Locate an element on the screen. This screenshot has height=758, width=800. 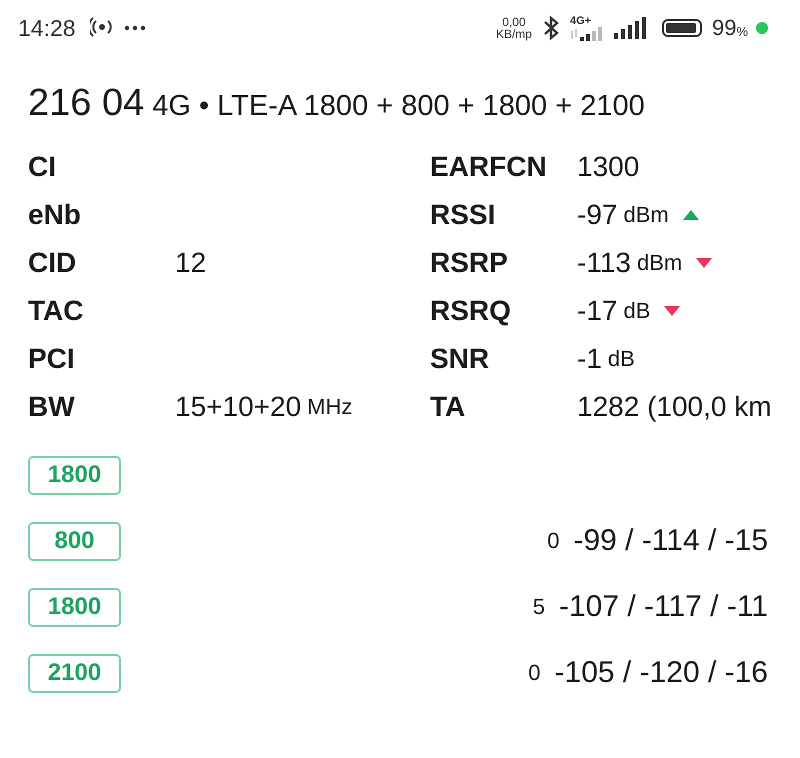
field-value: -1 is located at coordinates (589, 359).